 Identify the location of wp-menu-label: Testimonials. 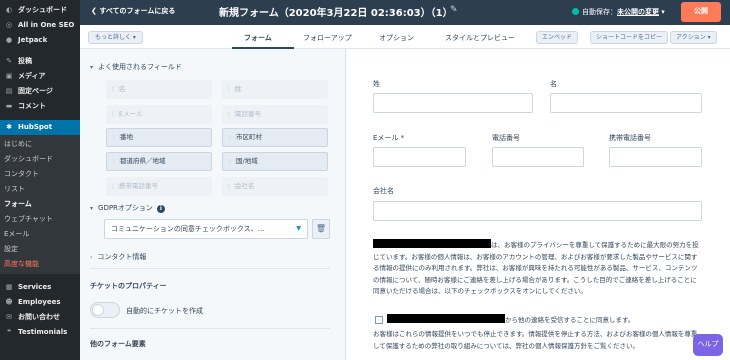
(43, 332).